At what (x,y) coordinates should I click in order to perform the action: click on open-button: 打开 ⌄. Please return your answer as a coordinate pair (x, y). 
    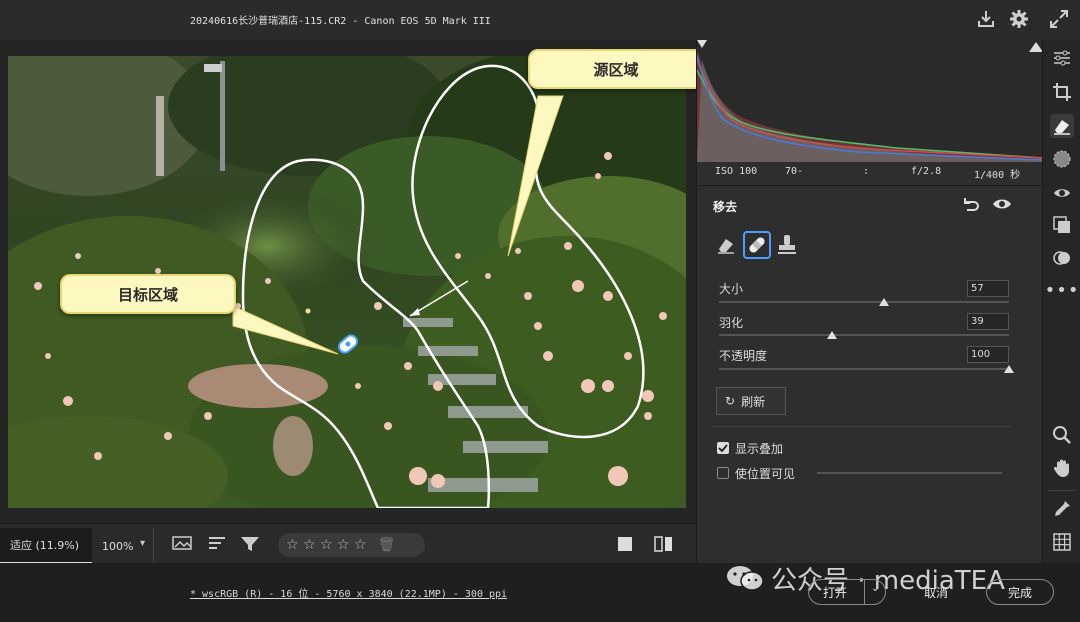
    Looking at the image, I should click on (847, 592).